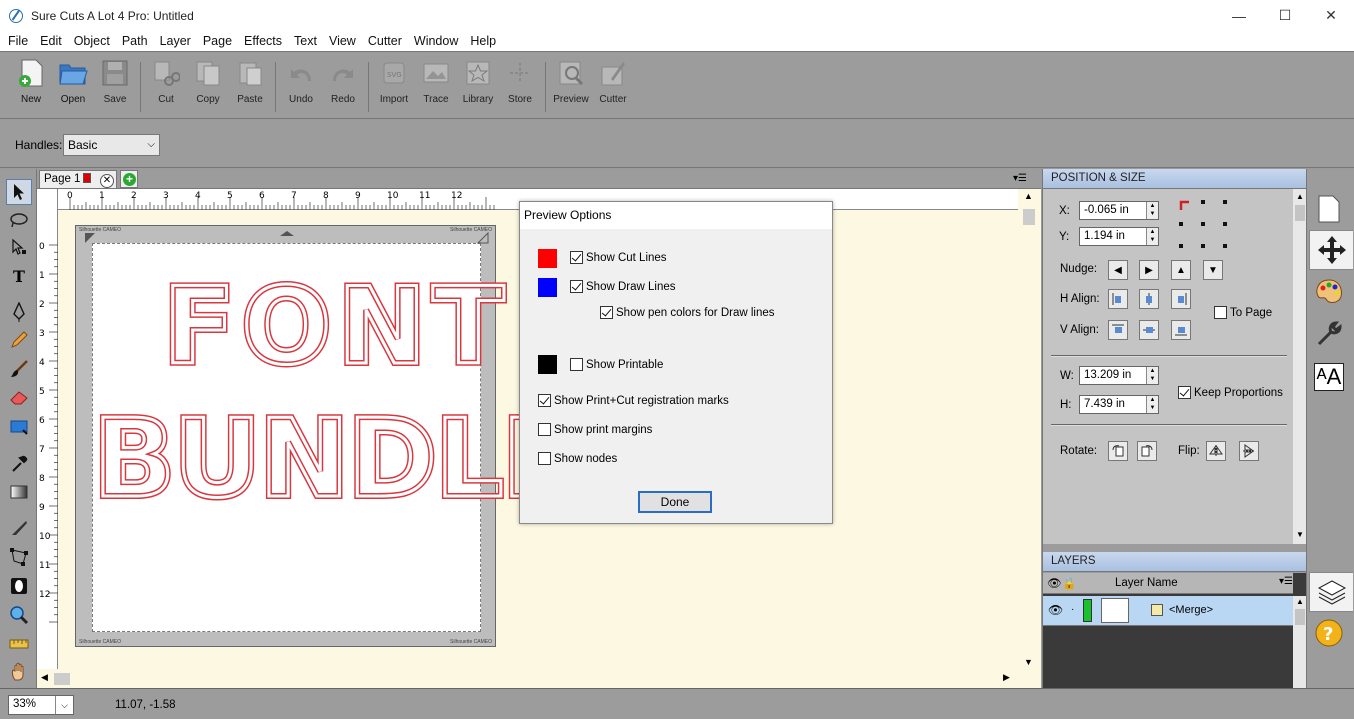  I want to click on paste-button: Paste, so click(250, 88).